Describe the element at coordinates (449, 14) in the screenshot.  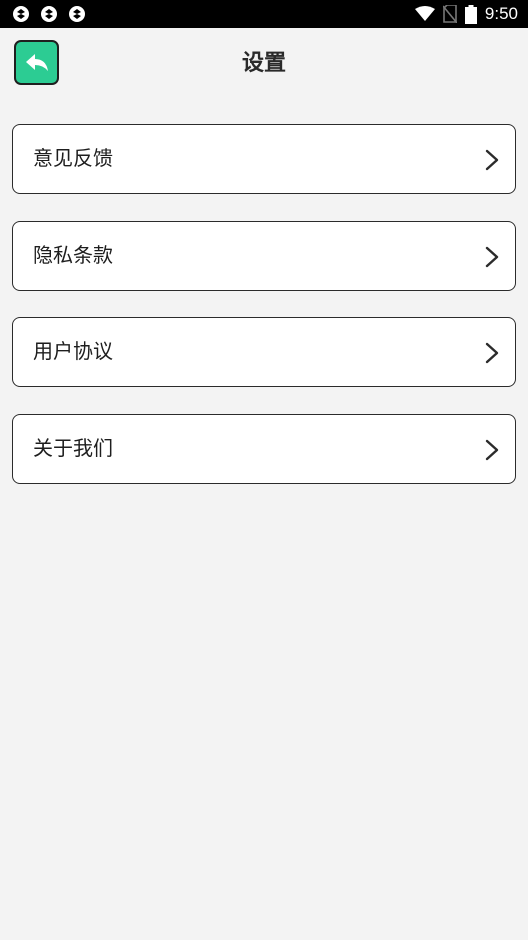
I see `no-sim-icon` at that location.